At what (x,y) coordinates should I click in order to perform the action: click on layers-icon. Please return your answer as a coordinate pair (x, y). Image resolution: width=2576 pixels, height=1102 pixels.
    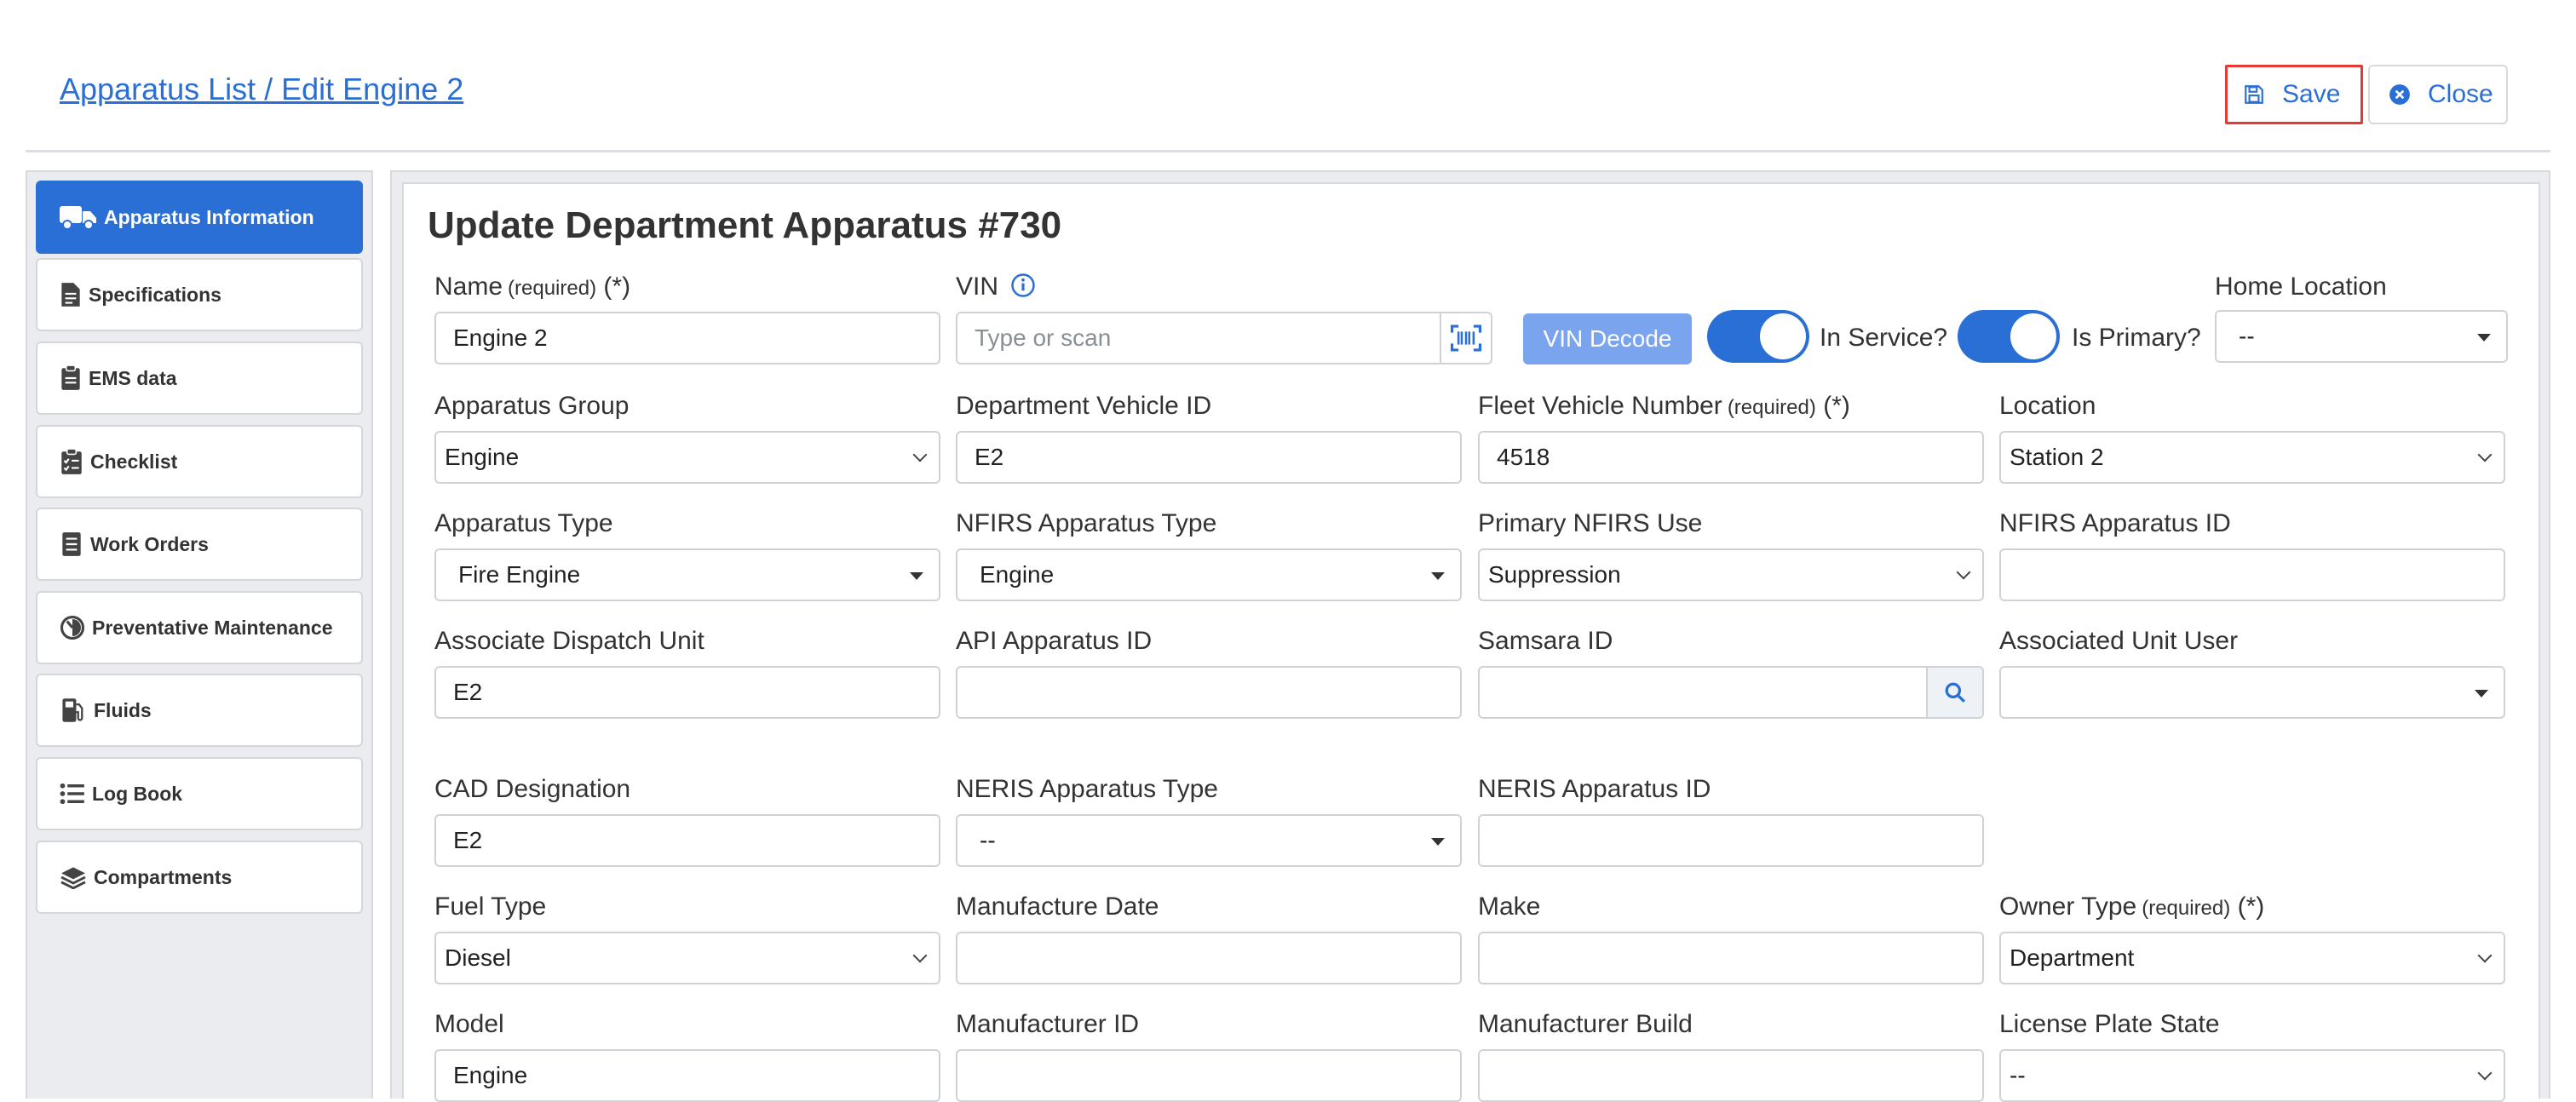
    Looking at the image, I should click on (73, 878).